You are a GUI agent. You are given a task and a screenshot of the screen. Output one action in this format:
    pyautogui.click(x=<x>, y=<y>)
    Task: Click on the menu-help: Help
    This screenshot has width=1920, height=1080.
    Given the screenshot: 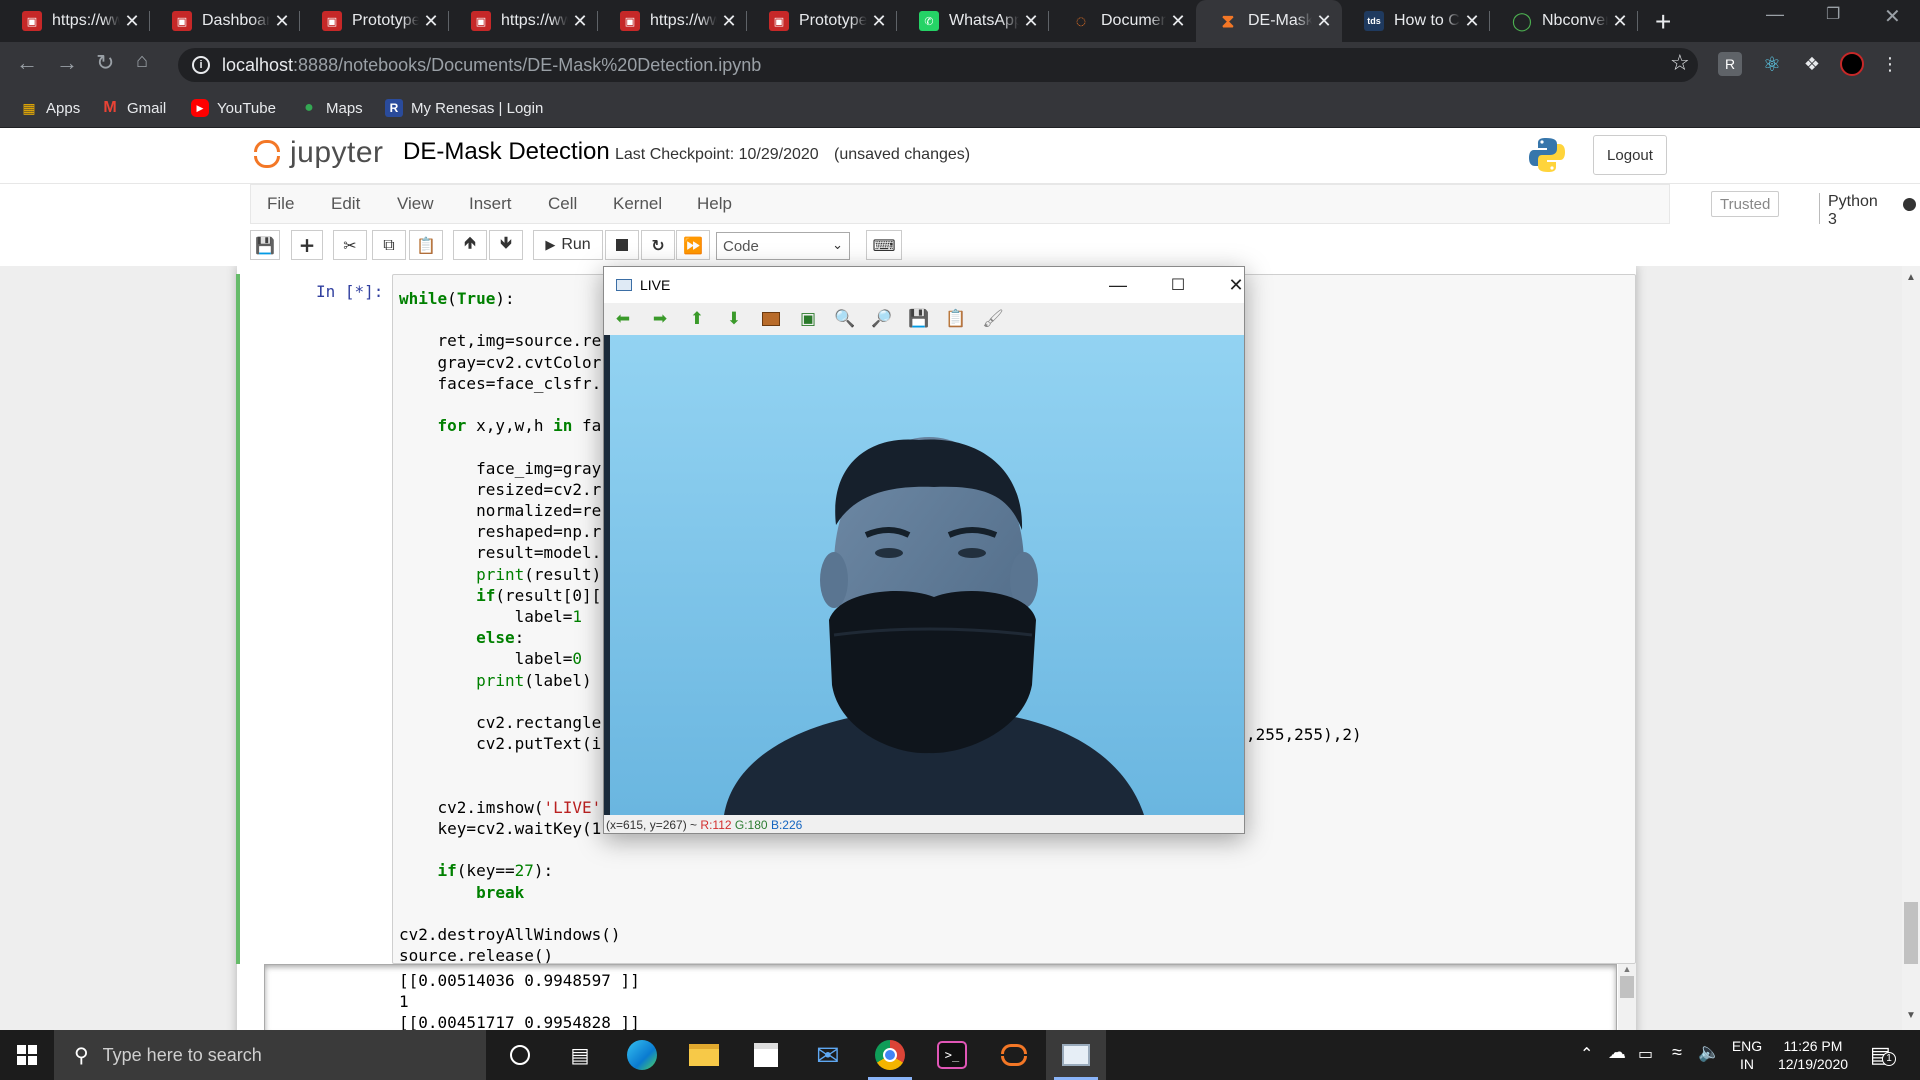 What is the action you would take?
    pyautogui.click(x=714, y=204)
    